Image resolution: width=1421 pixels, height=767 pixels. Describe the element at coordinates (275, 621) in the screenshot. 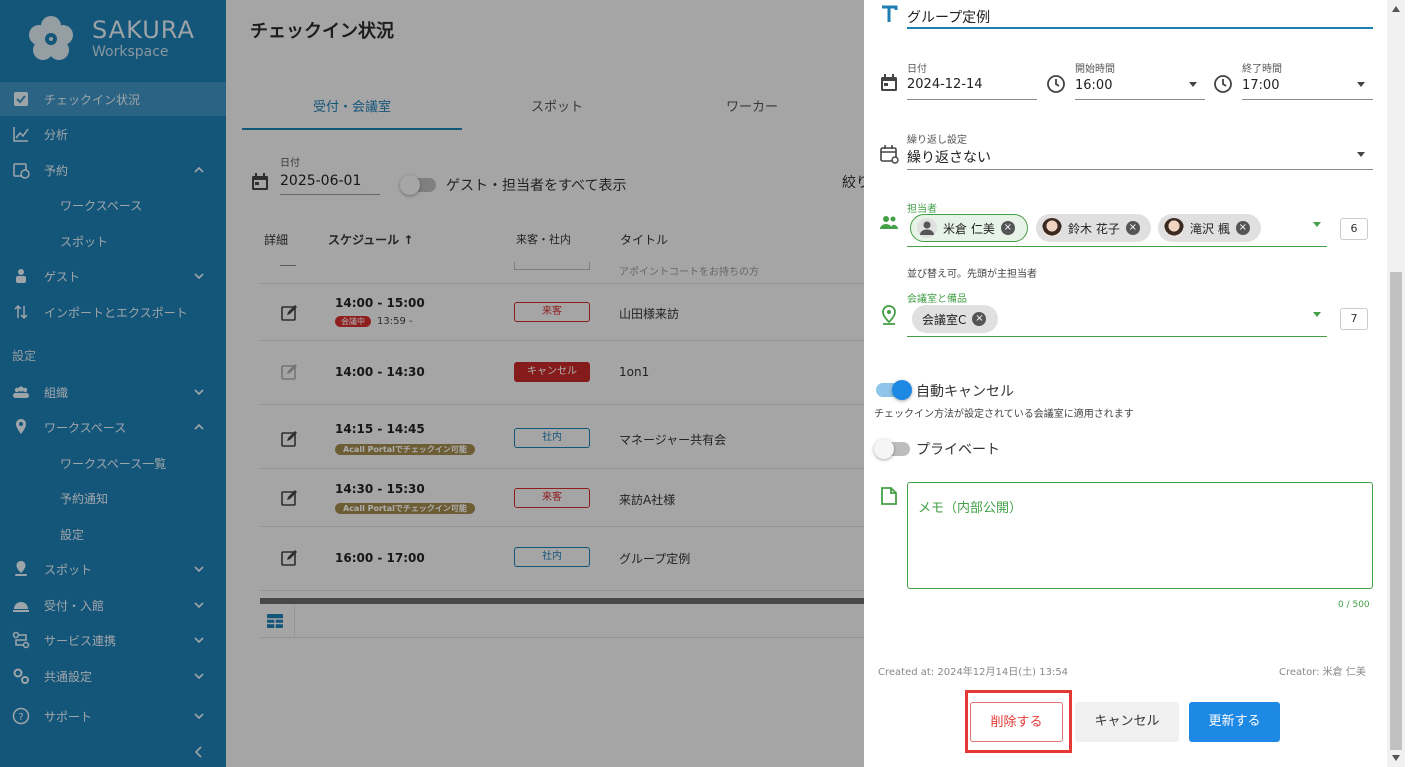

I see `table-grid-icon` at that location.